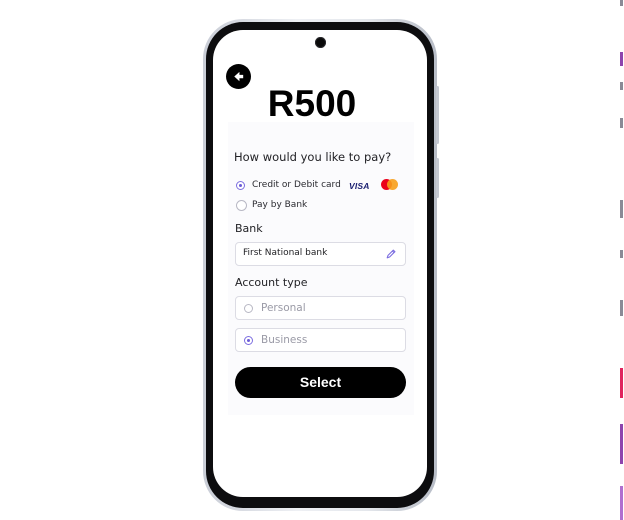 This screenshot has width=624, height=520. I want to click on select-button: Select, so click(320, 382).